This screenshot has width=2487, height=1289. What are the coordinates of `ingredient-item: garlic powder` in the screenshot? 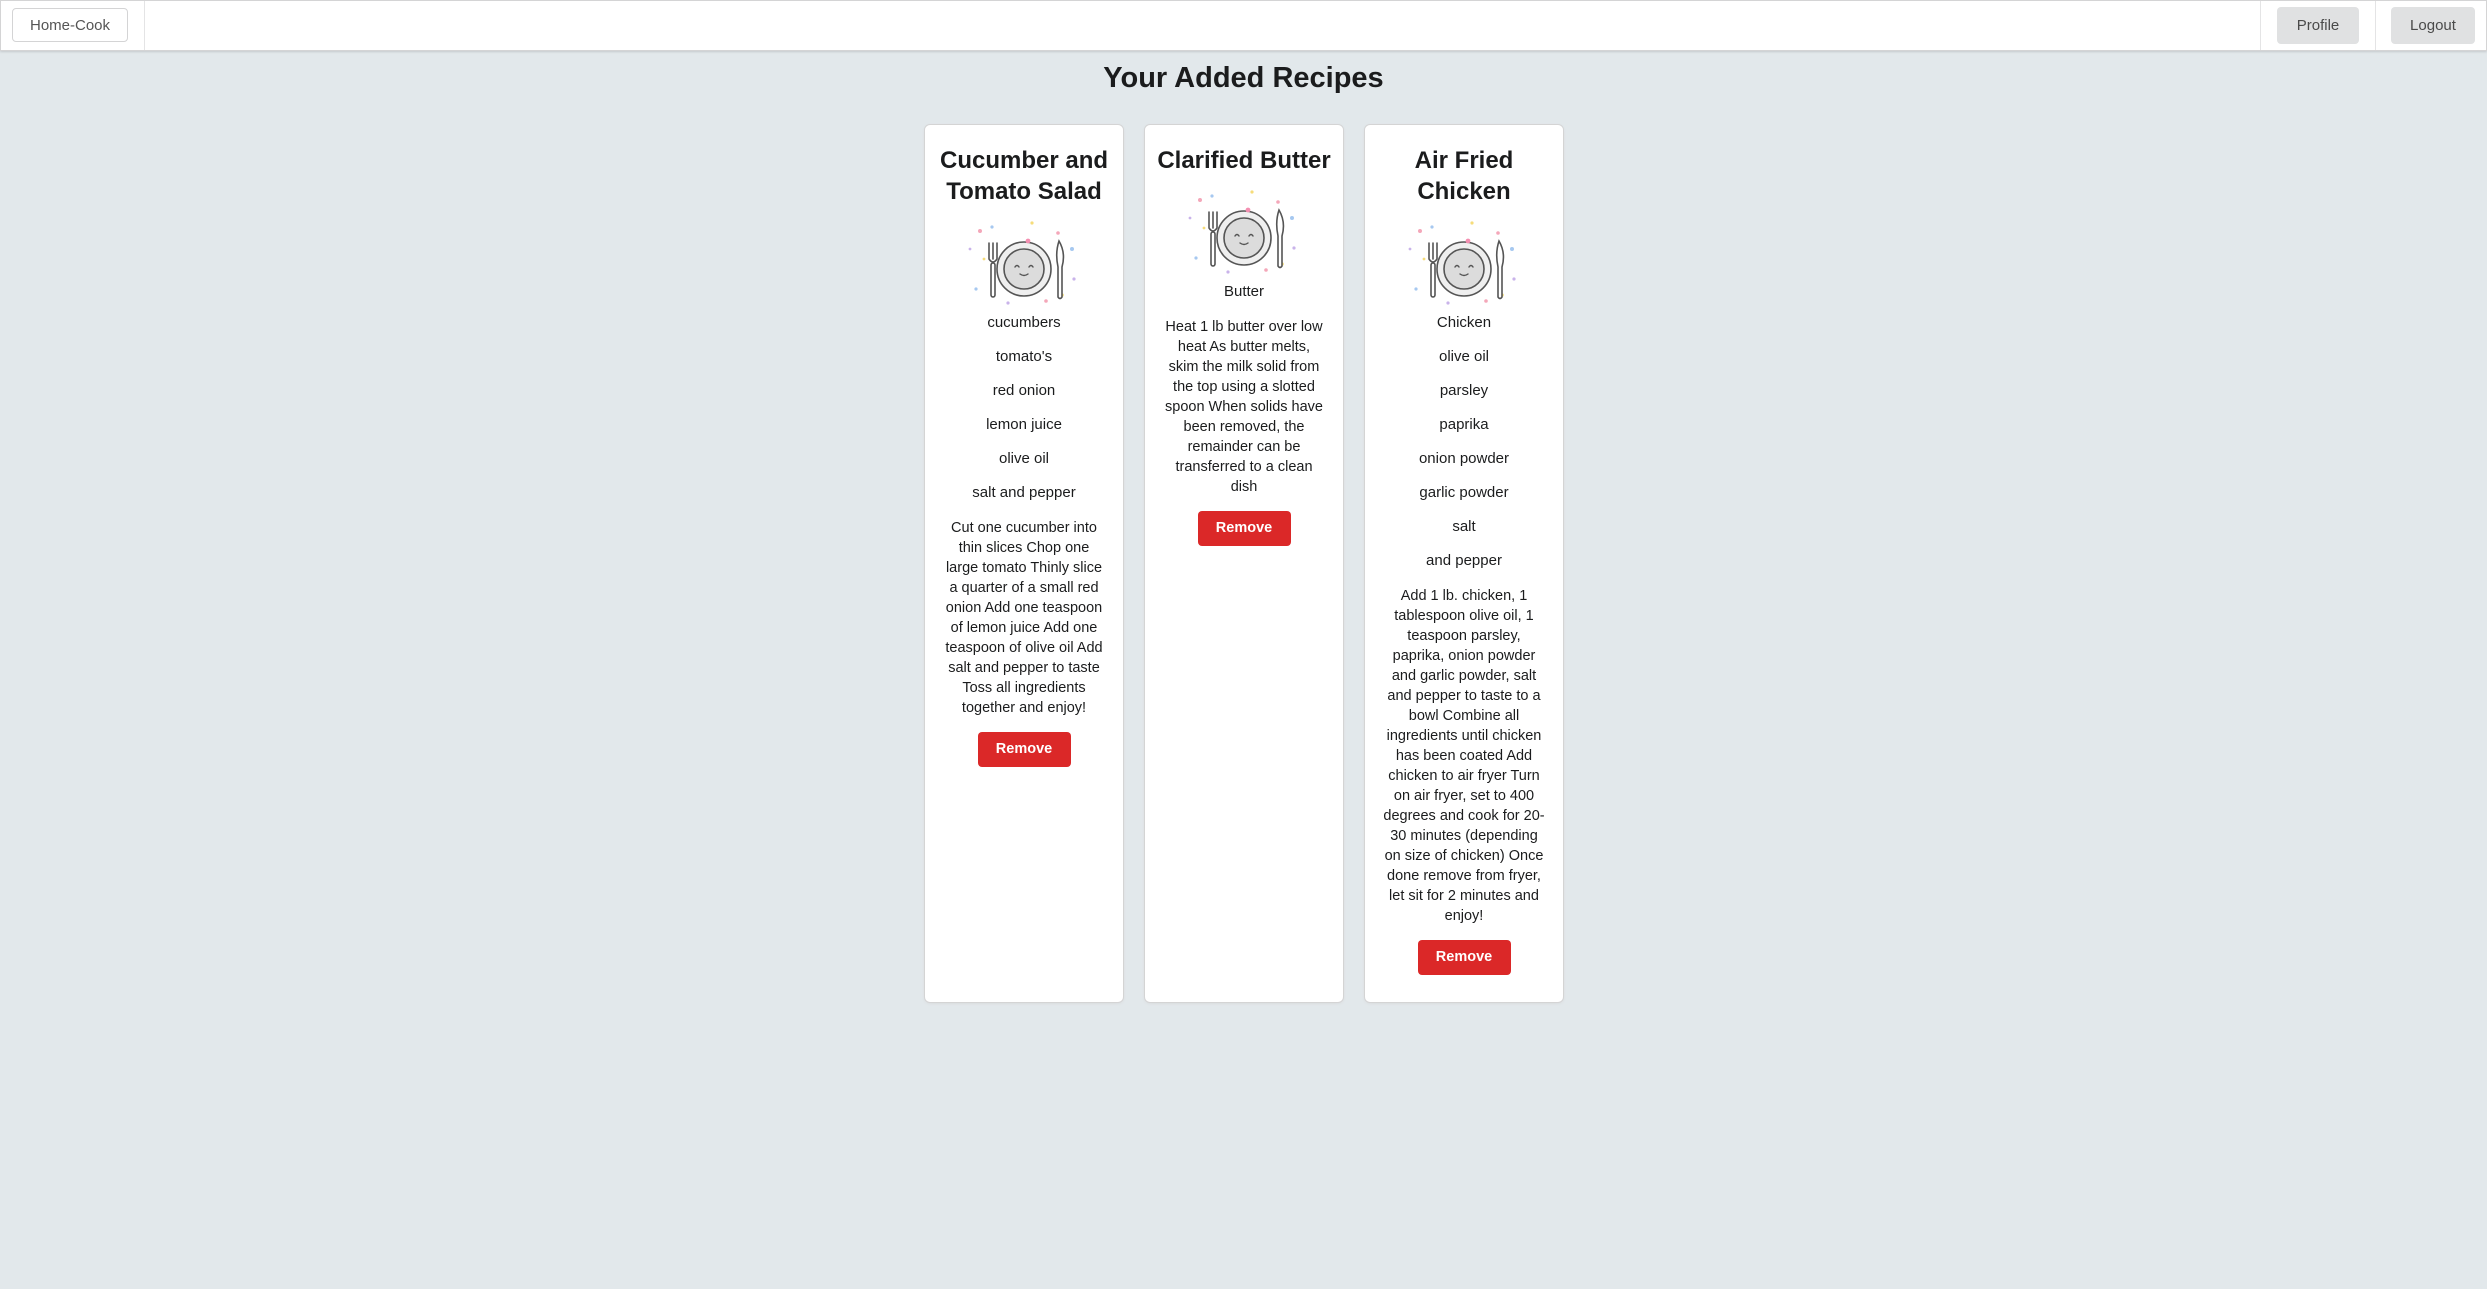 It's located at (1464, 492).